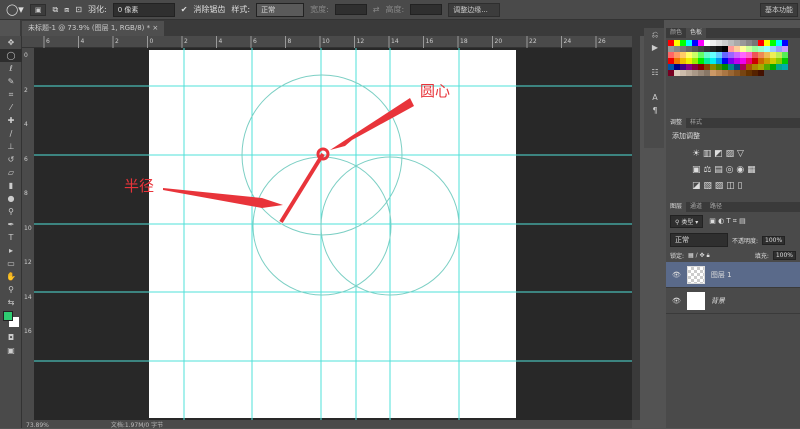  Describe the element at coordinates (717, 300) in the screenshot. I see `layer-name: 背景` at that location.